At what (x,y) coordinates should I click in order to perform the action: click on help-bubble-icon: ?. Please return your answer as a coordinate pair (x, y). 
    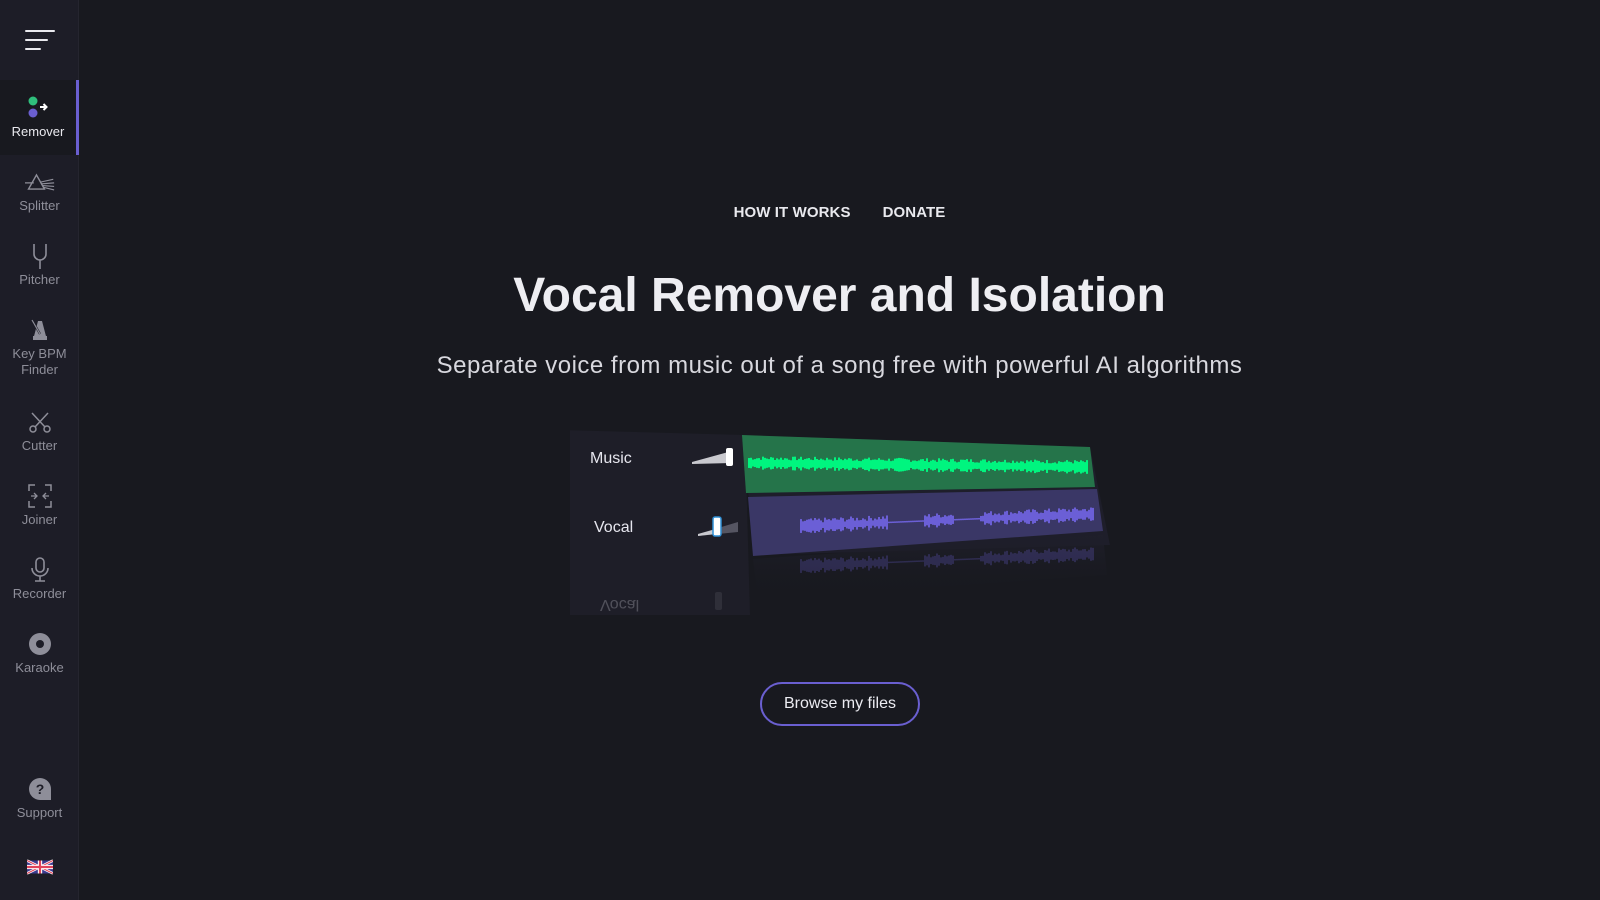
    Looking at the image, I should click on (40, 789).